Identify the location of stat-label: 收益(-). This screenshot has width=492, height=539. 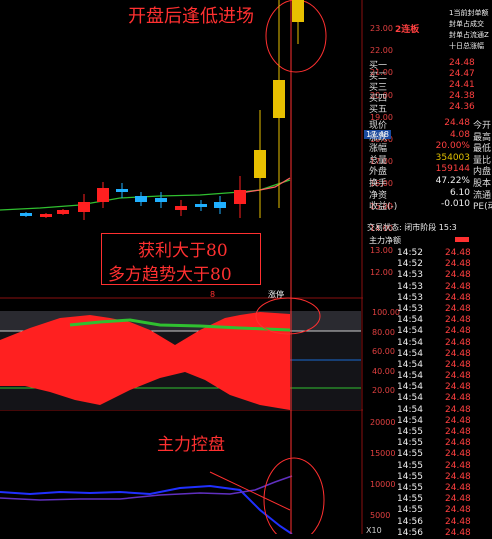
(383, 207).